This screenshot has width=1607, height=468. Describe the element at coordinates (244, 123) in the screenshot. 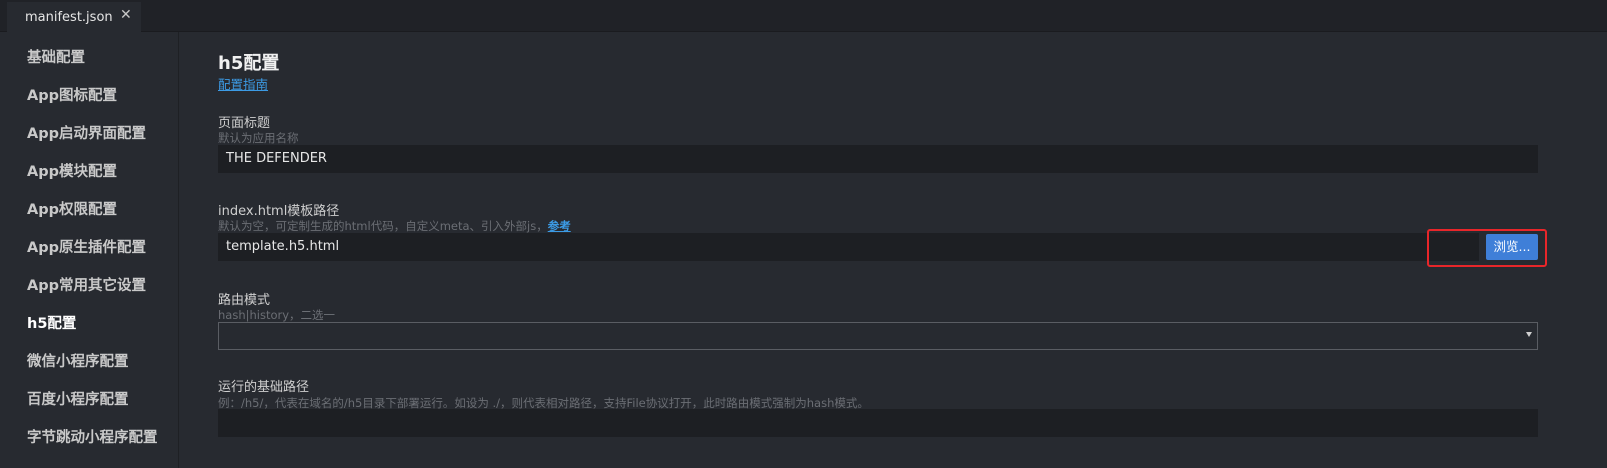

I see `page-title-field-label: 页面标题` at that location.